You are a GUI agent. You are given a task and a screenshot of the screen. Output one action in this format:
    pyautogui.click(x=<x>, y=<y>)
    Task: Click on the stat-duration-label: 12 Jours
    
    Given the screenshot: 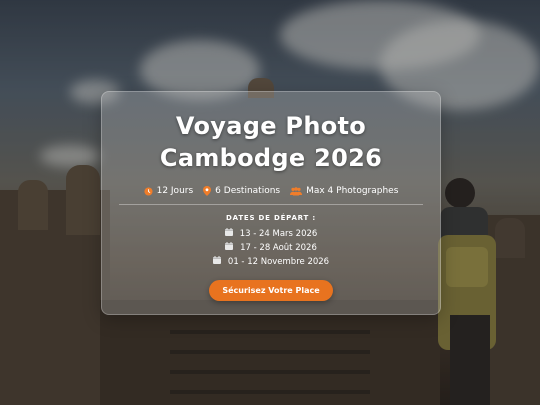 What is the action you would take?
    pyautogui.click(x=175, y=191)
    